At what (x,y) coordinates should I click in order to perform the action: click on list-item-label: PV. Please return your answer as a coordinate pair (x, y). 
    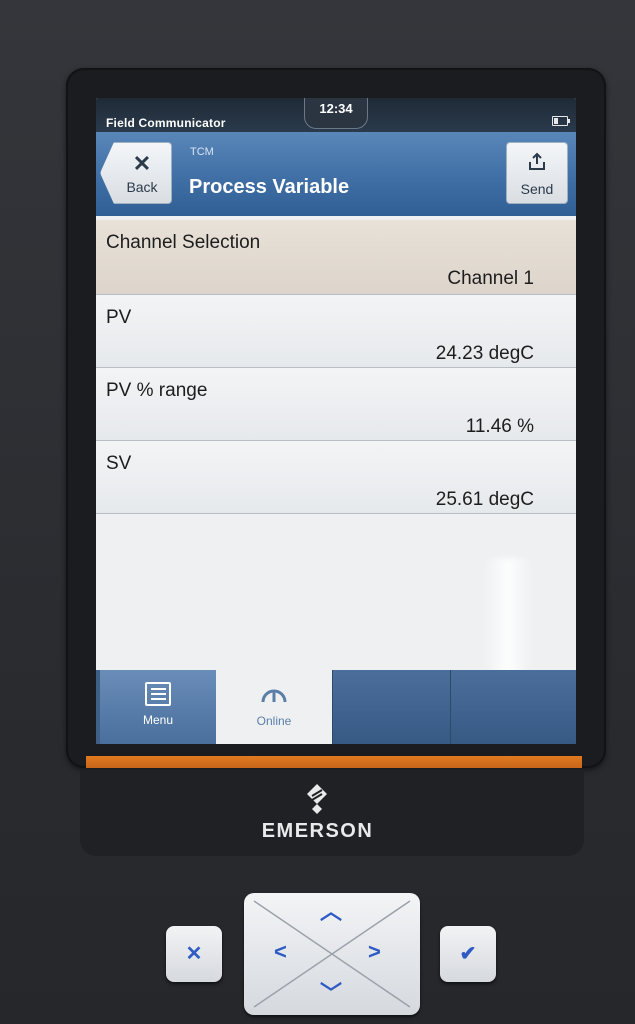
    Looking at the image, I should click on (119, 317).